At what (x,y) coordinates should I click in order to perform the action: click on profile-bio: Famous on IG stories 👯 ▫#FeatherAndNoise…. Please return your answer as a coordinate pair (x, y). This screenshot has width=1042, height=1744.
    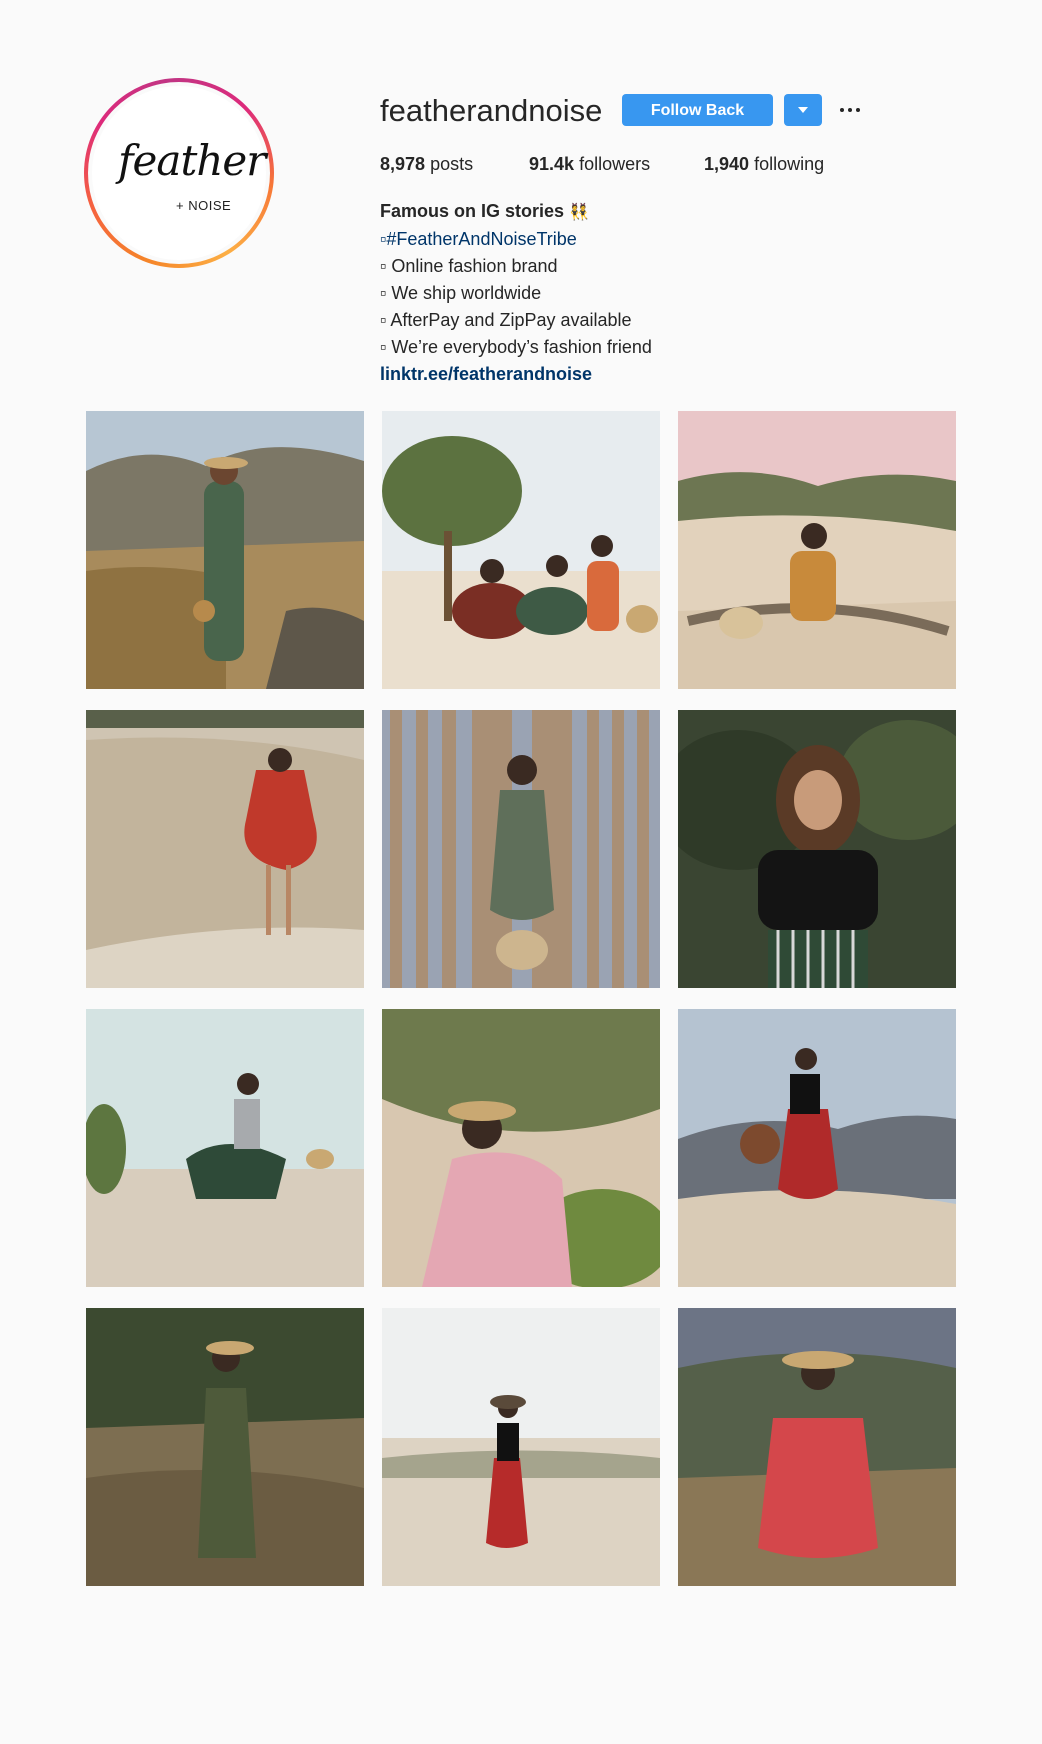
    Looking at the image, I should click on (516, 293).